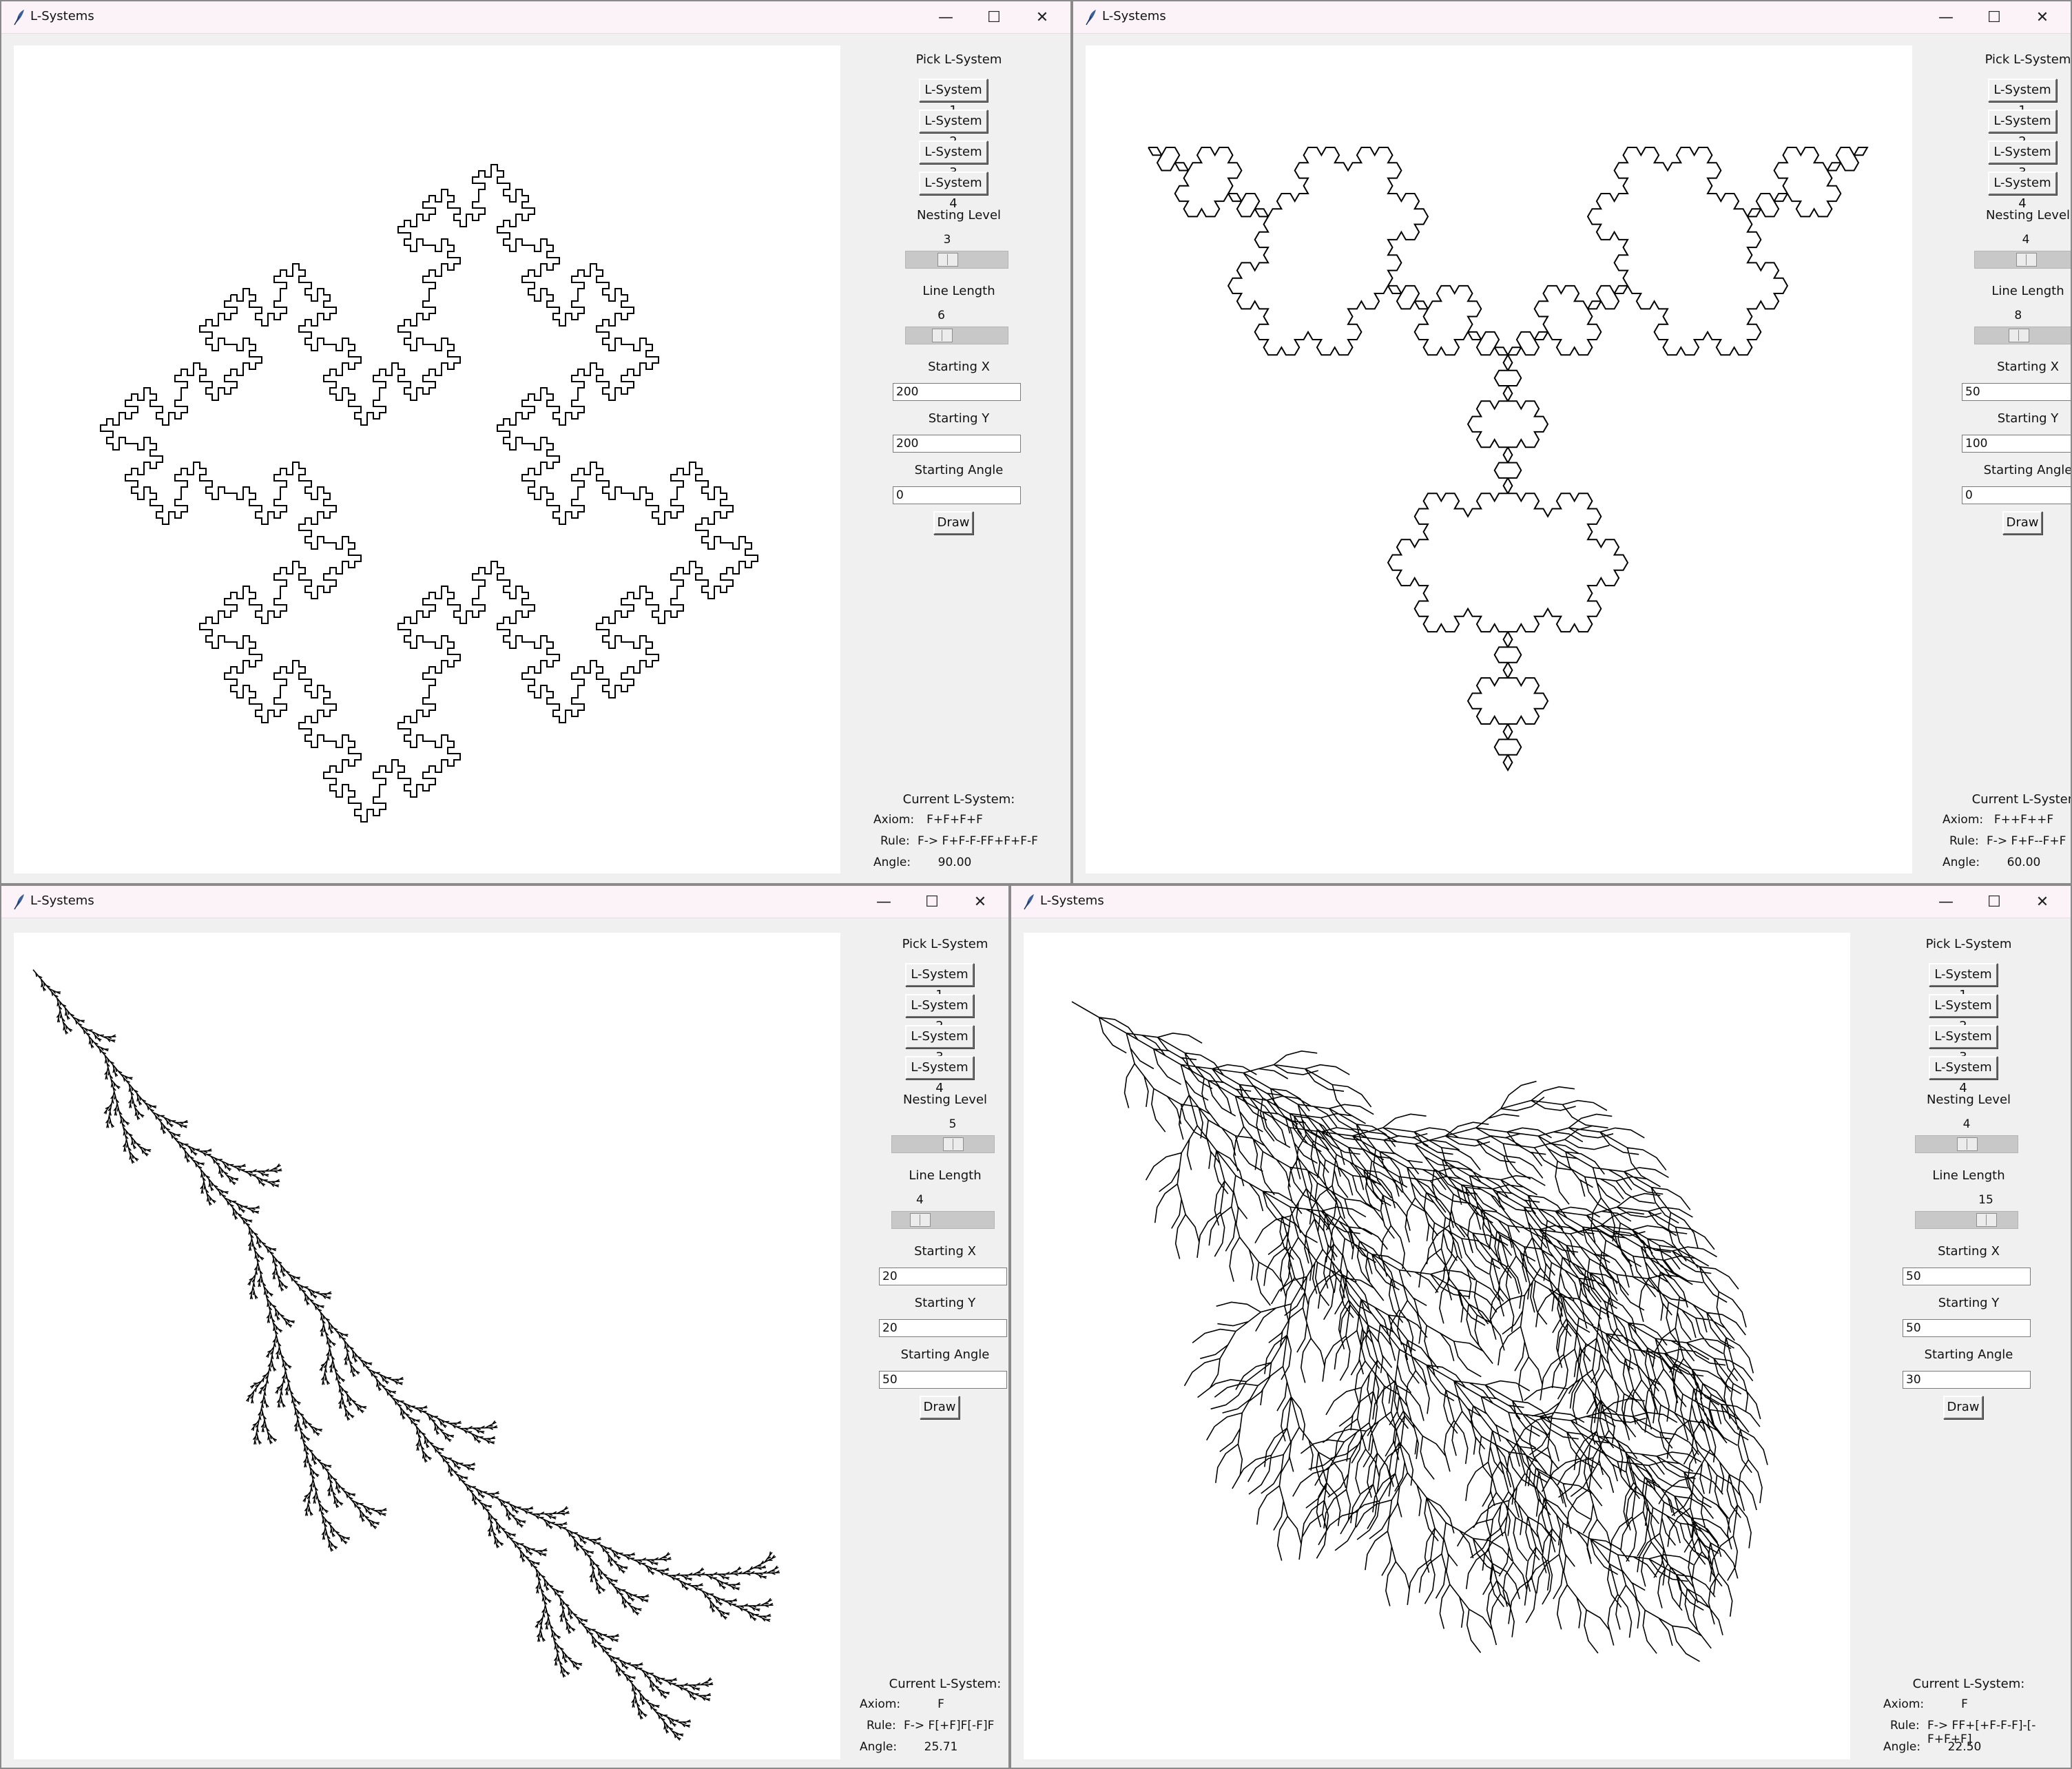 This screenshot has height=1769, width=2072. Describe the element at coordinates (1966, 1124) in the screenshot. I see `nesting-level-value: 4` at that location.